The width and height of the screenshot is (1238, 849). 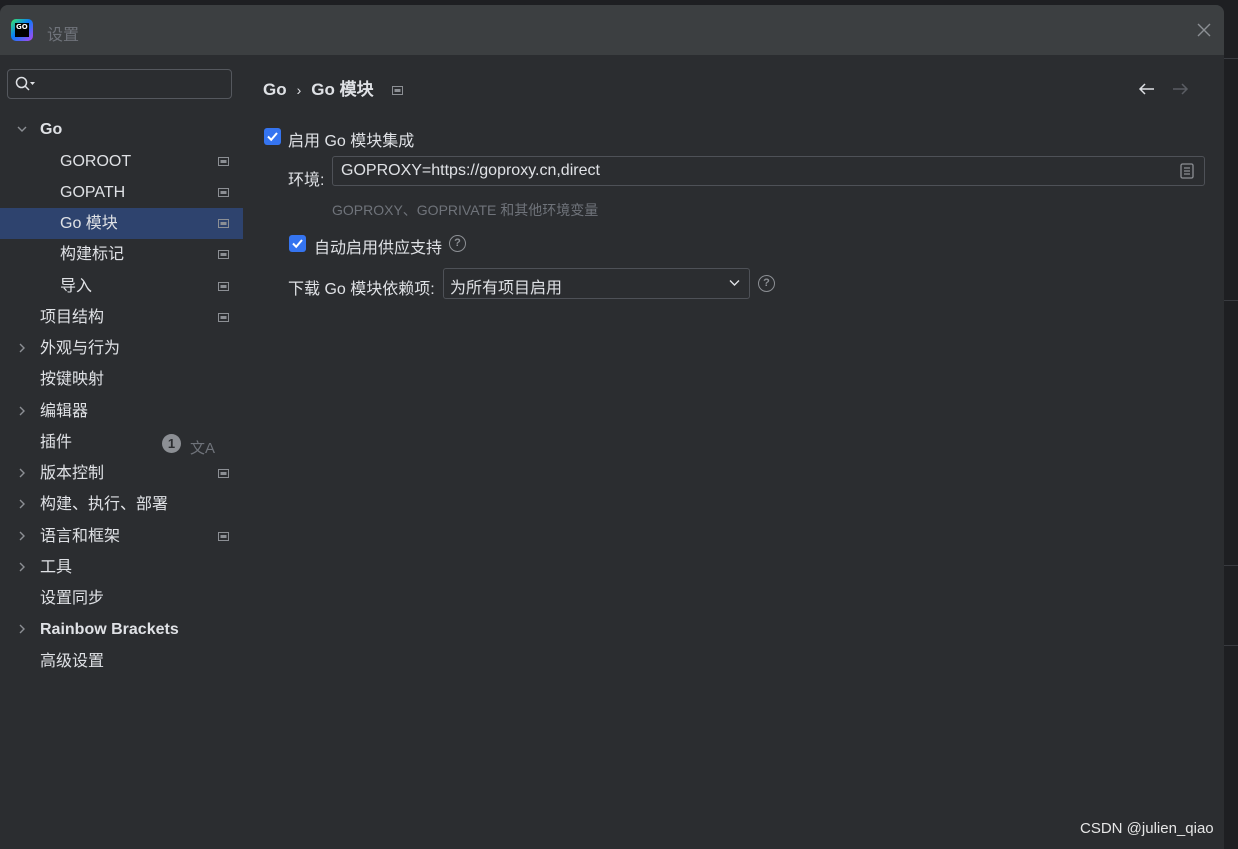 I want to click on sidebar-item-build-tags: 构建标记, so click(x=121, y=254).